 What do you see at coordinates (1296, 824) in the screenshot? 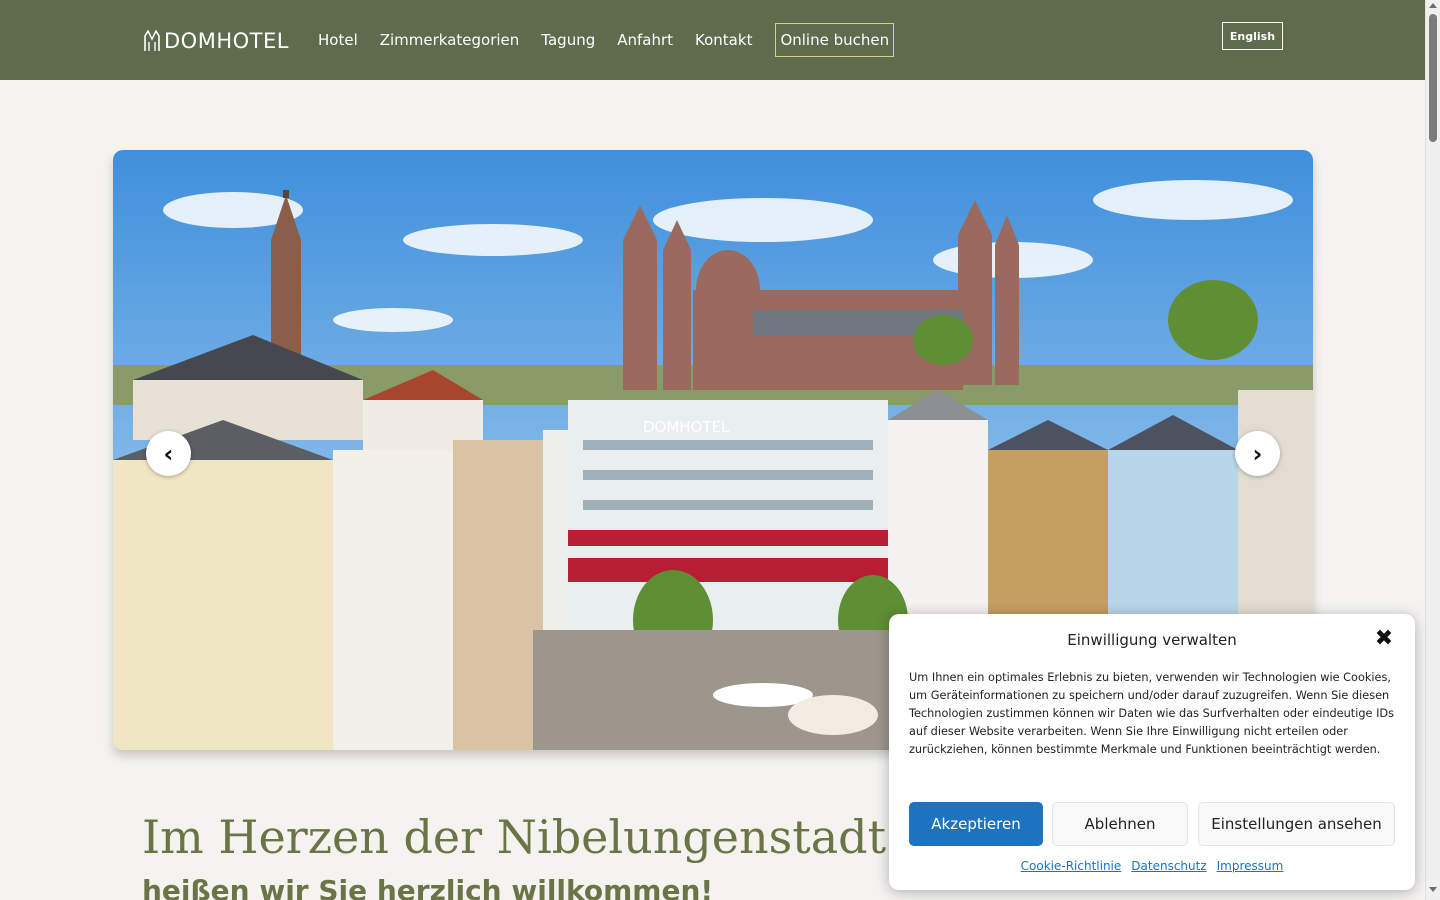
I see `view-preferences-button: Einstellungen ansehen` at bounding box center [1296, 824].